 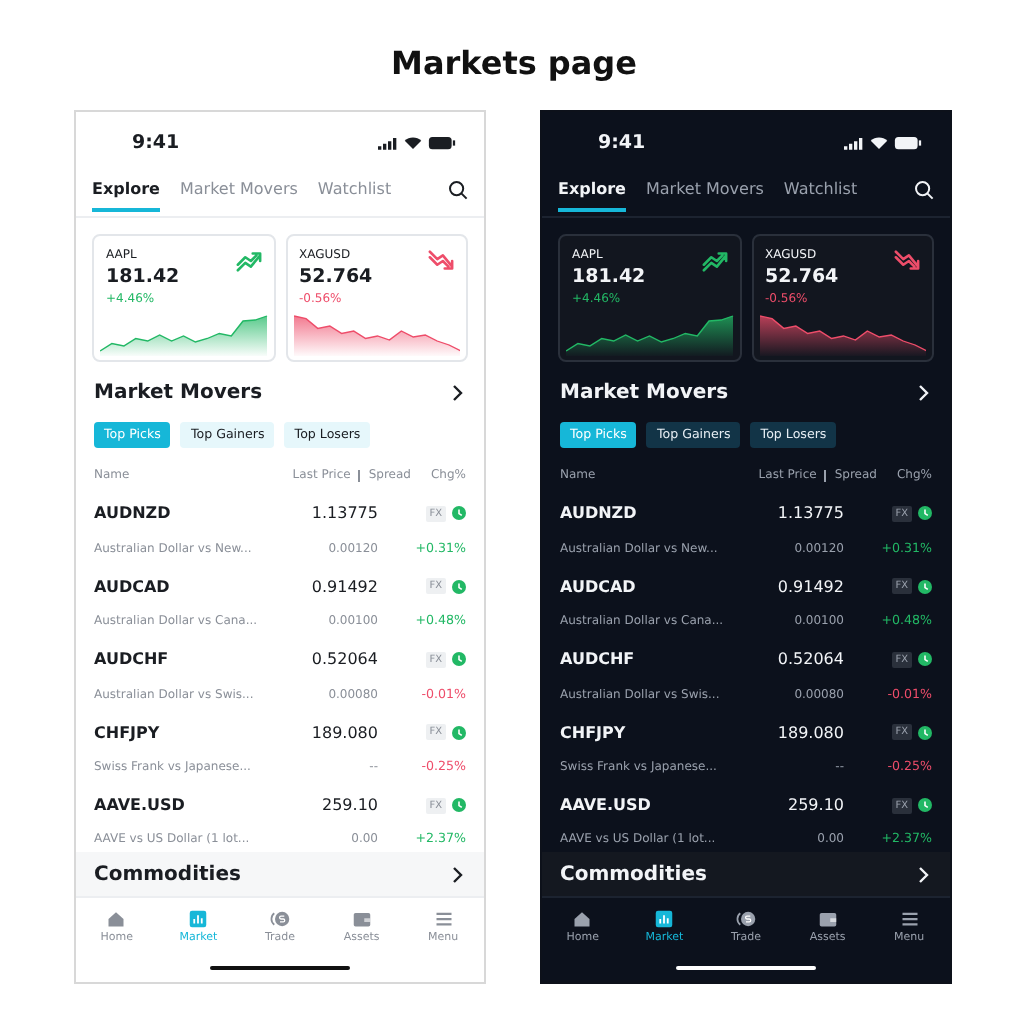 What do you see at coordinates (820, 190) in the screenshot?
I see `tab: Watchlist` at bounding box center [820, 190].